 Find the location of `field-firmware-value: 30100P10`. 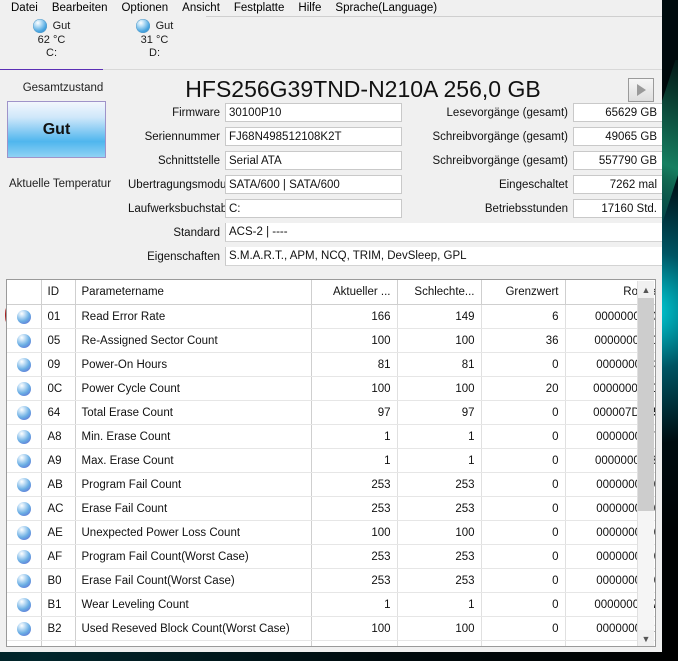

field-firmware-value: 30100P10 is located at coordinates (313, 112).